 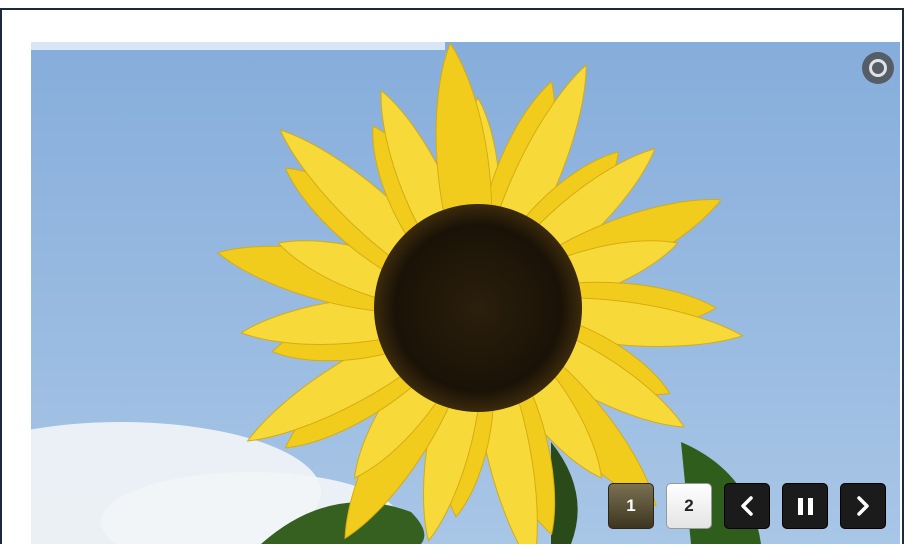 I want to click on chevron-left-icon, so click(x=747, y=506).